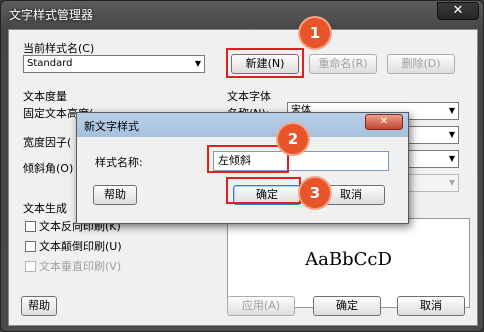 The height and width of the screenshot is (332, 484). I want to click on width-factor-label: 宽度因子(, so click(47, 142).